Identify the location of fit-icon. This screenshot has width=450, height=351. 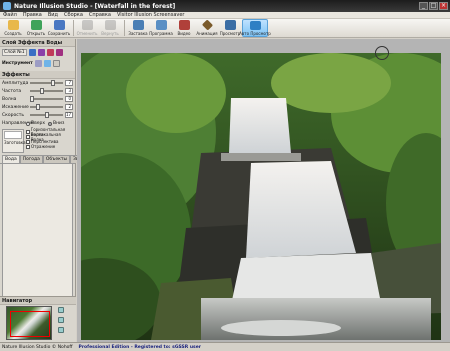
(61, 330).